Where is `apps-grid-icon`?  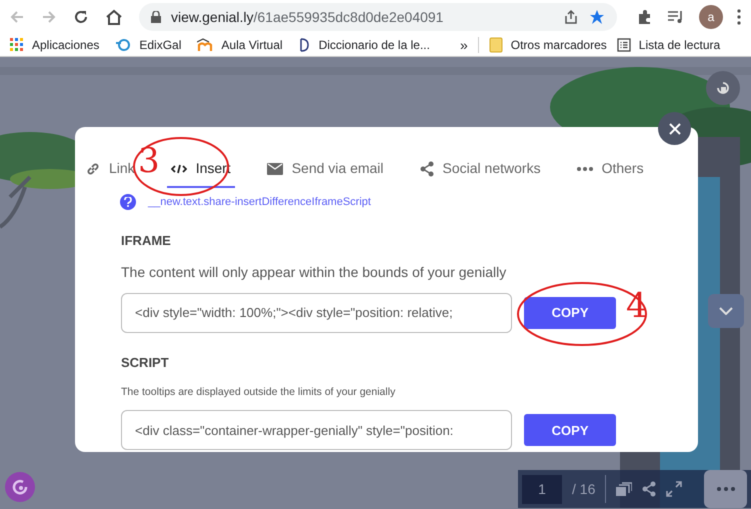 apps-grid-icon is located at coordinates (17, 45).